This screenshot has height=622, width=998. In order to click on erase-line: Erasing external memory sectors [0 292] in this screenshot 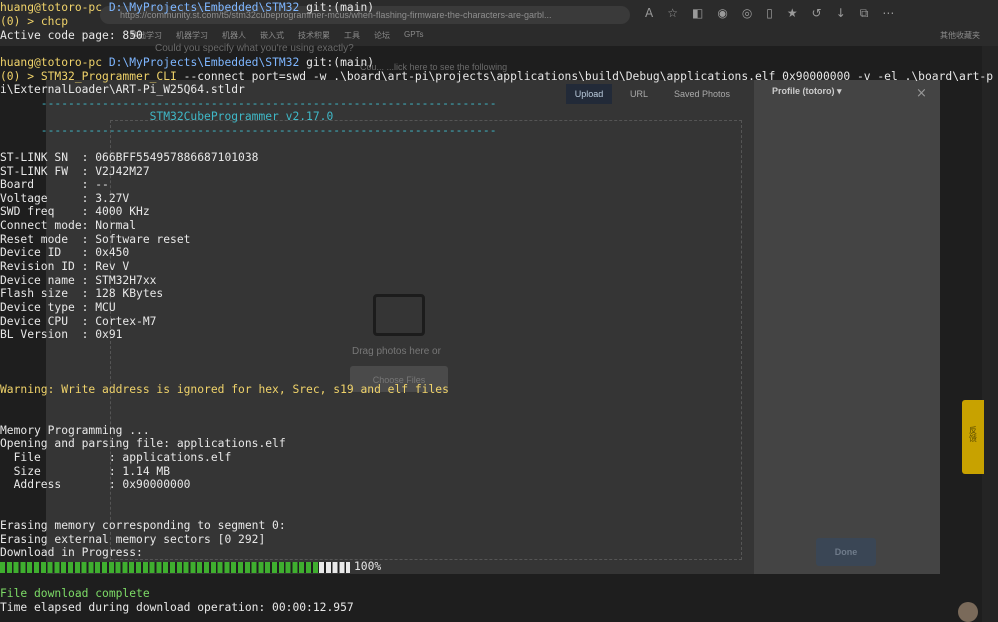, I will do `click(133, 539)`.